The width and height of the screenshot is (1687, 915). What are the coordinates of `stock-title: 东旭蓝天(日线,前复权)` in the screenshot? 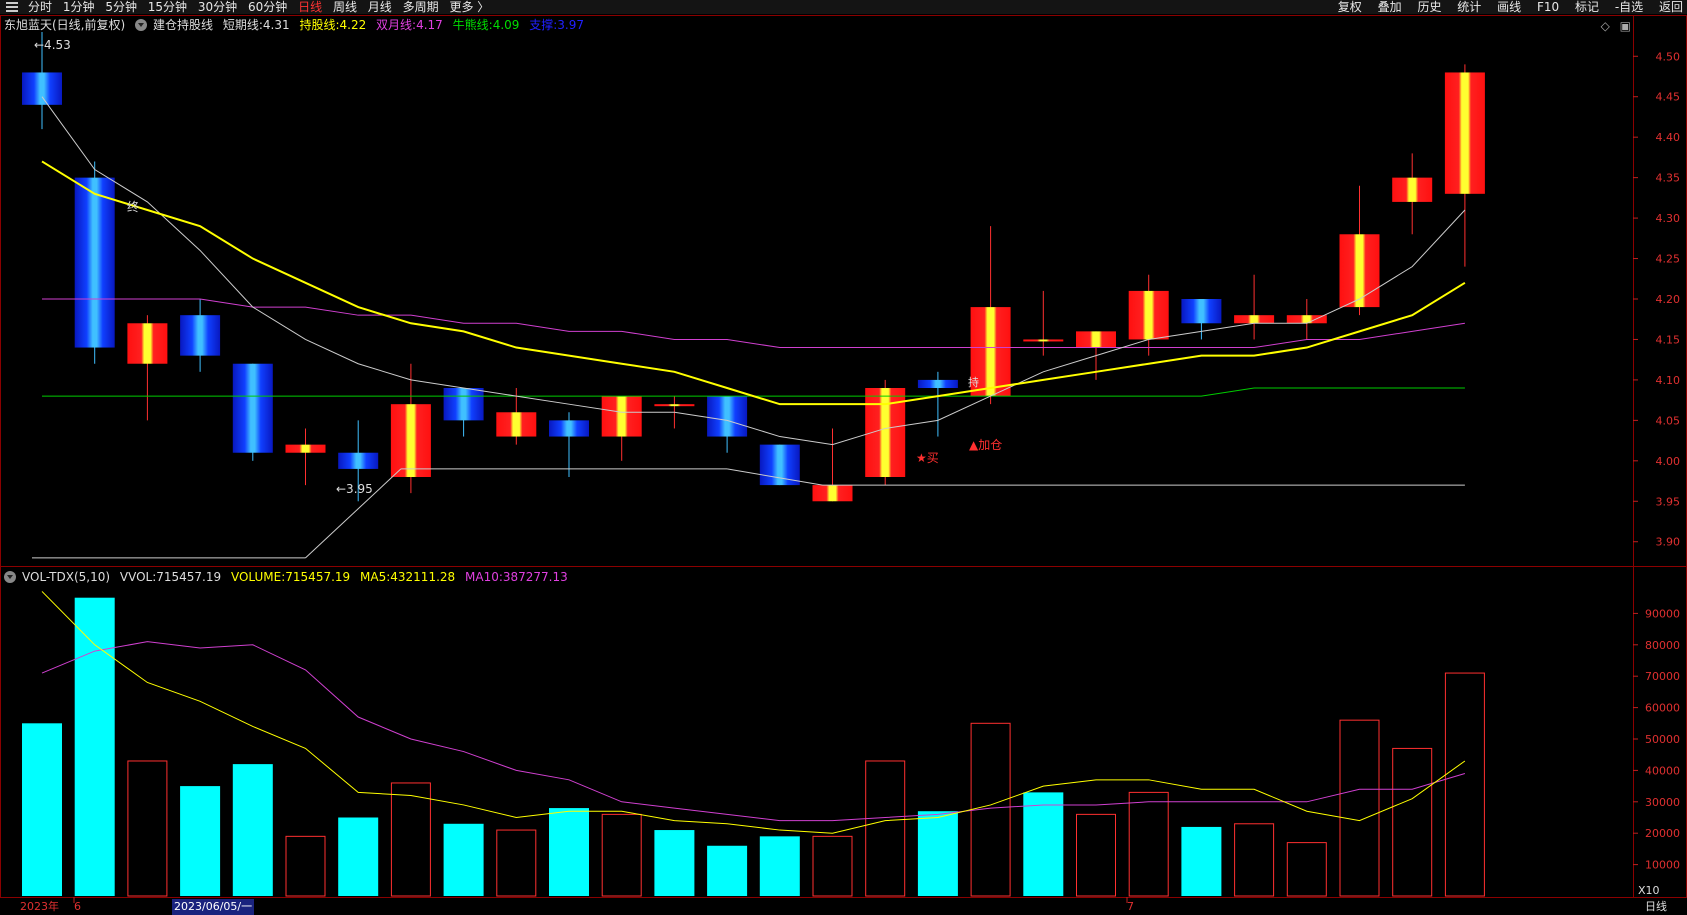 It's located at (65, 25).